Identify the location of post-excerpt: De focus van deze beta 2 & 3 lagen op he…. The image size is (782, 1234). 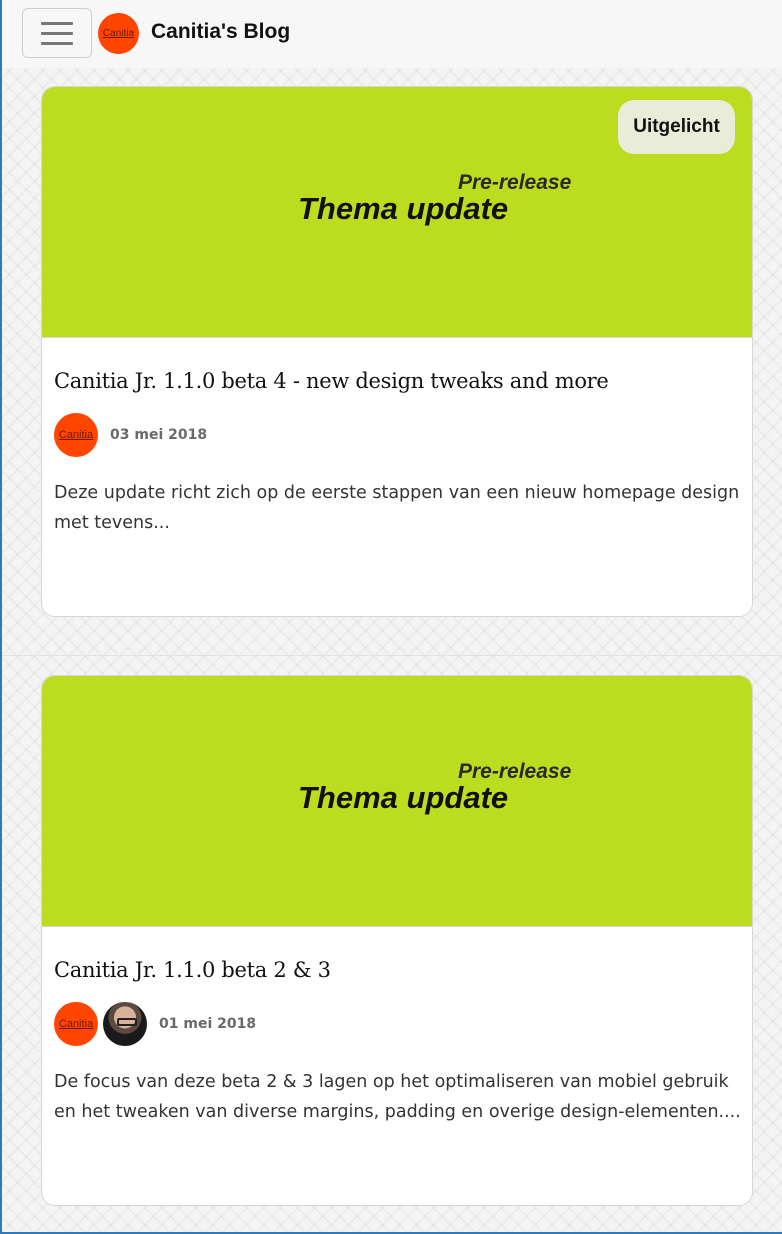
(397, 1097).